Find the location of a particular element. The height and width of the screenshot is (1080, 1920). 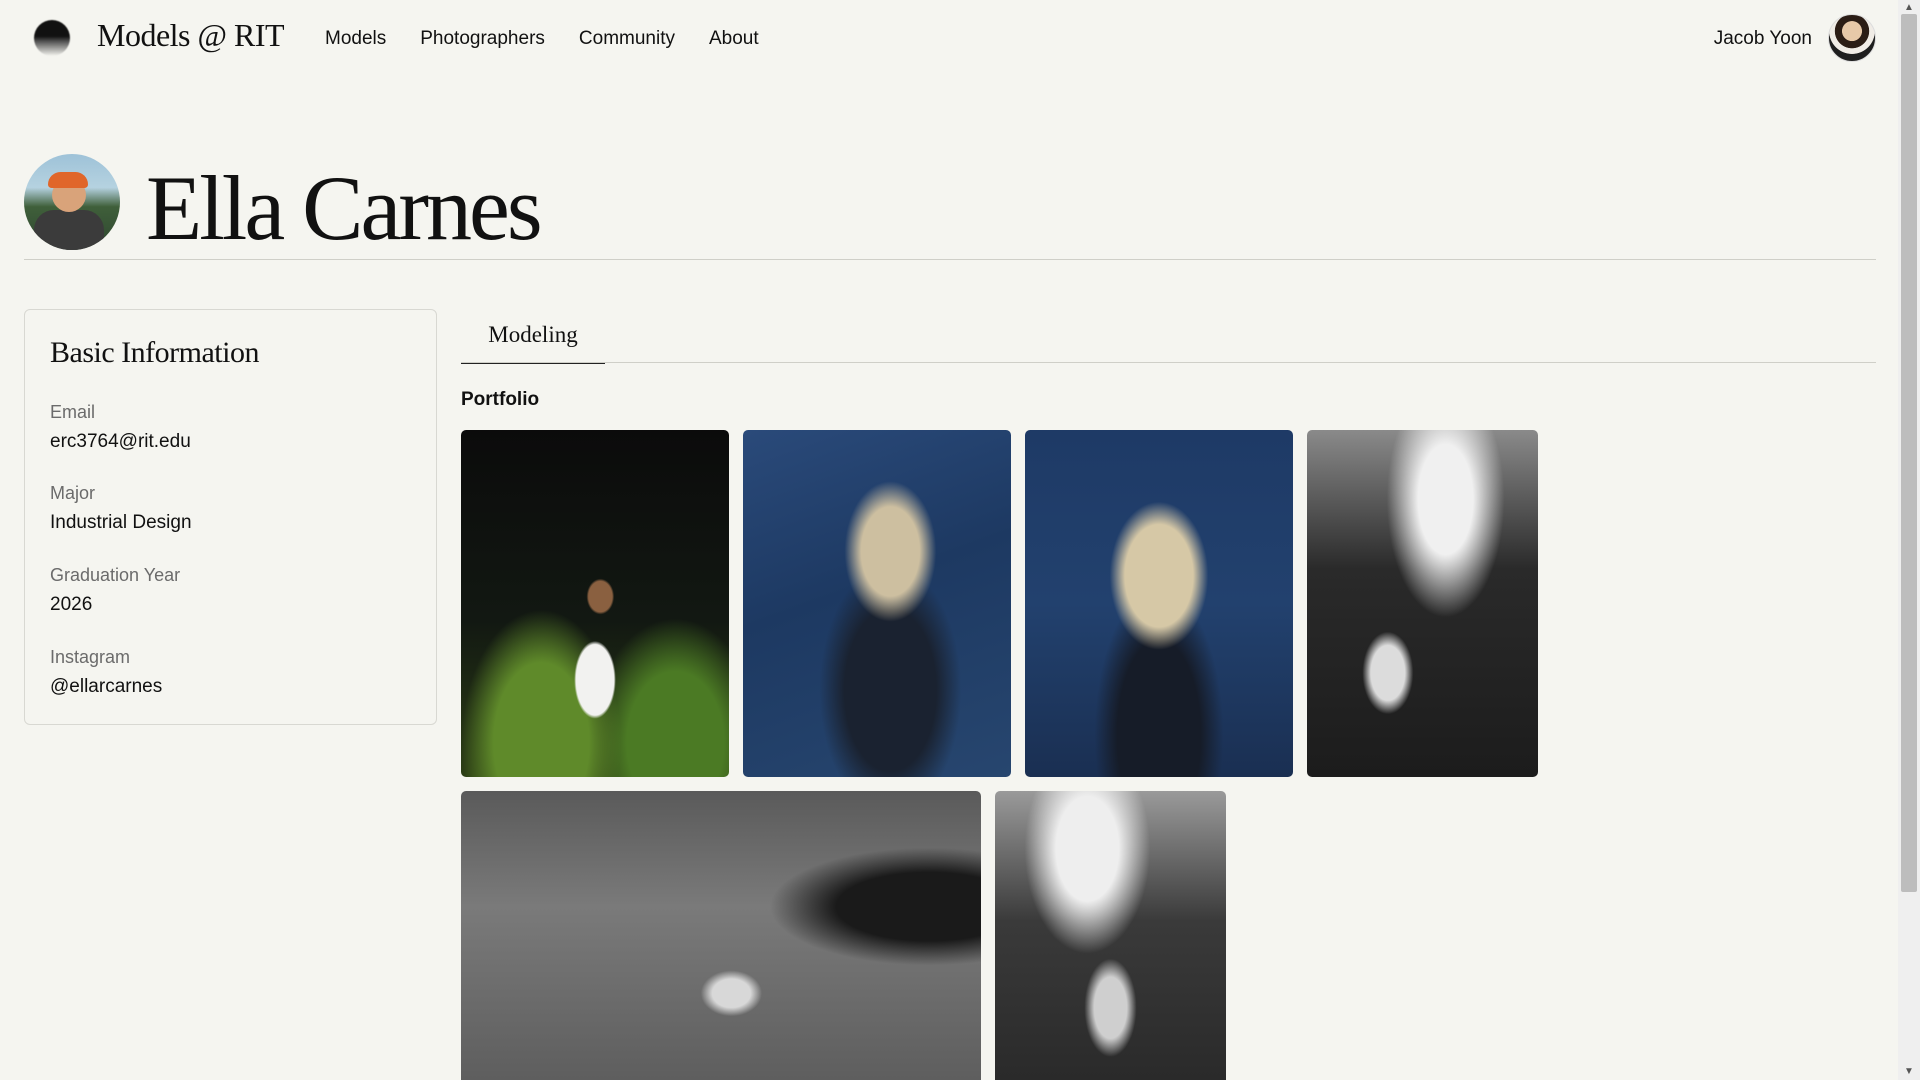

logo-icon is located at coordinates (52, 38).